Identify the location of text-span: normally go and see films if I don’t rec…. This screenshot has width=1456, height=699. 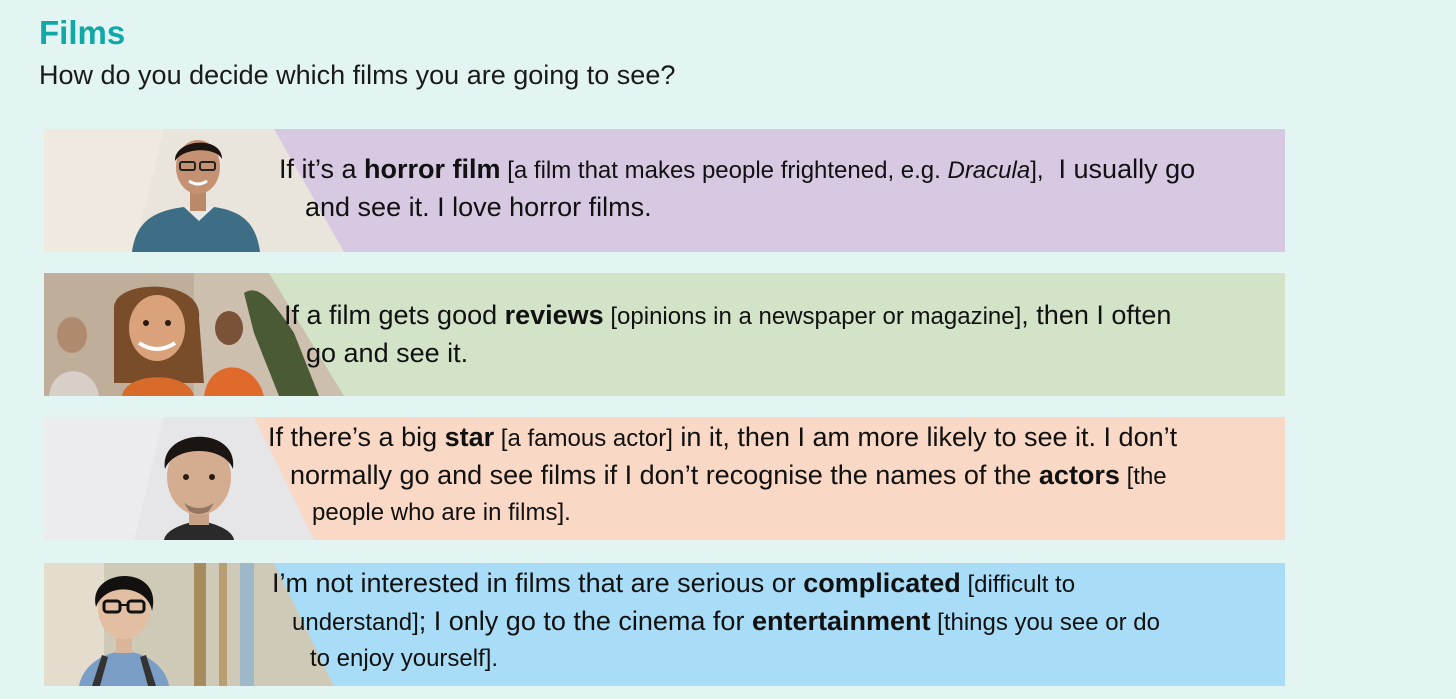
(664, 475).